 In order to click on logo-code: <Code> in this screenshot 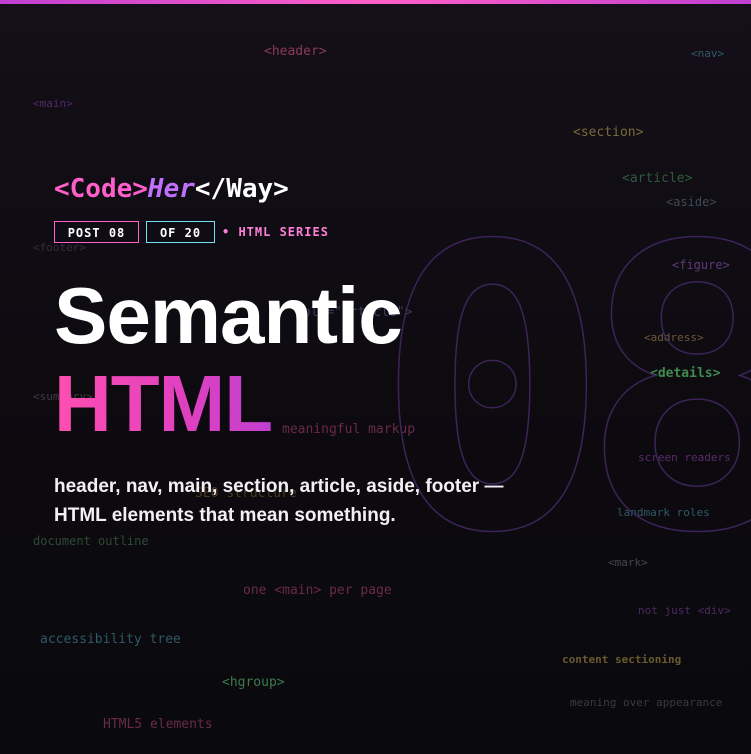, I will do `click(101, 189)`.